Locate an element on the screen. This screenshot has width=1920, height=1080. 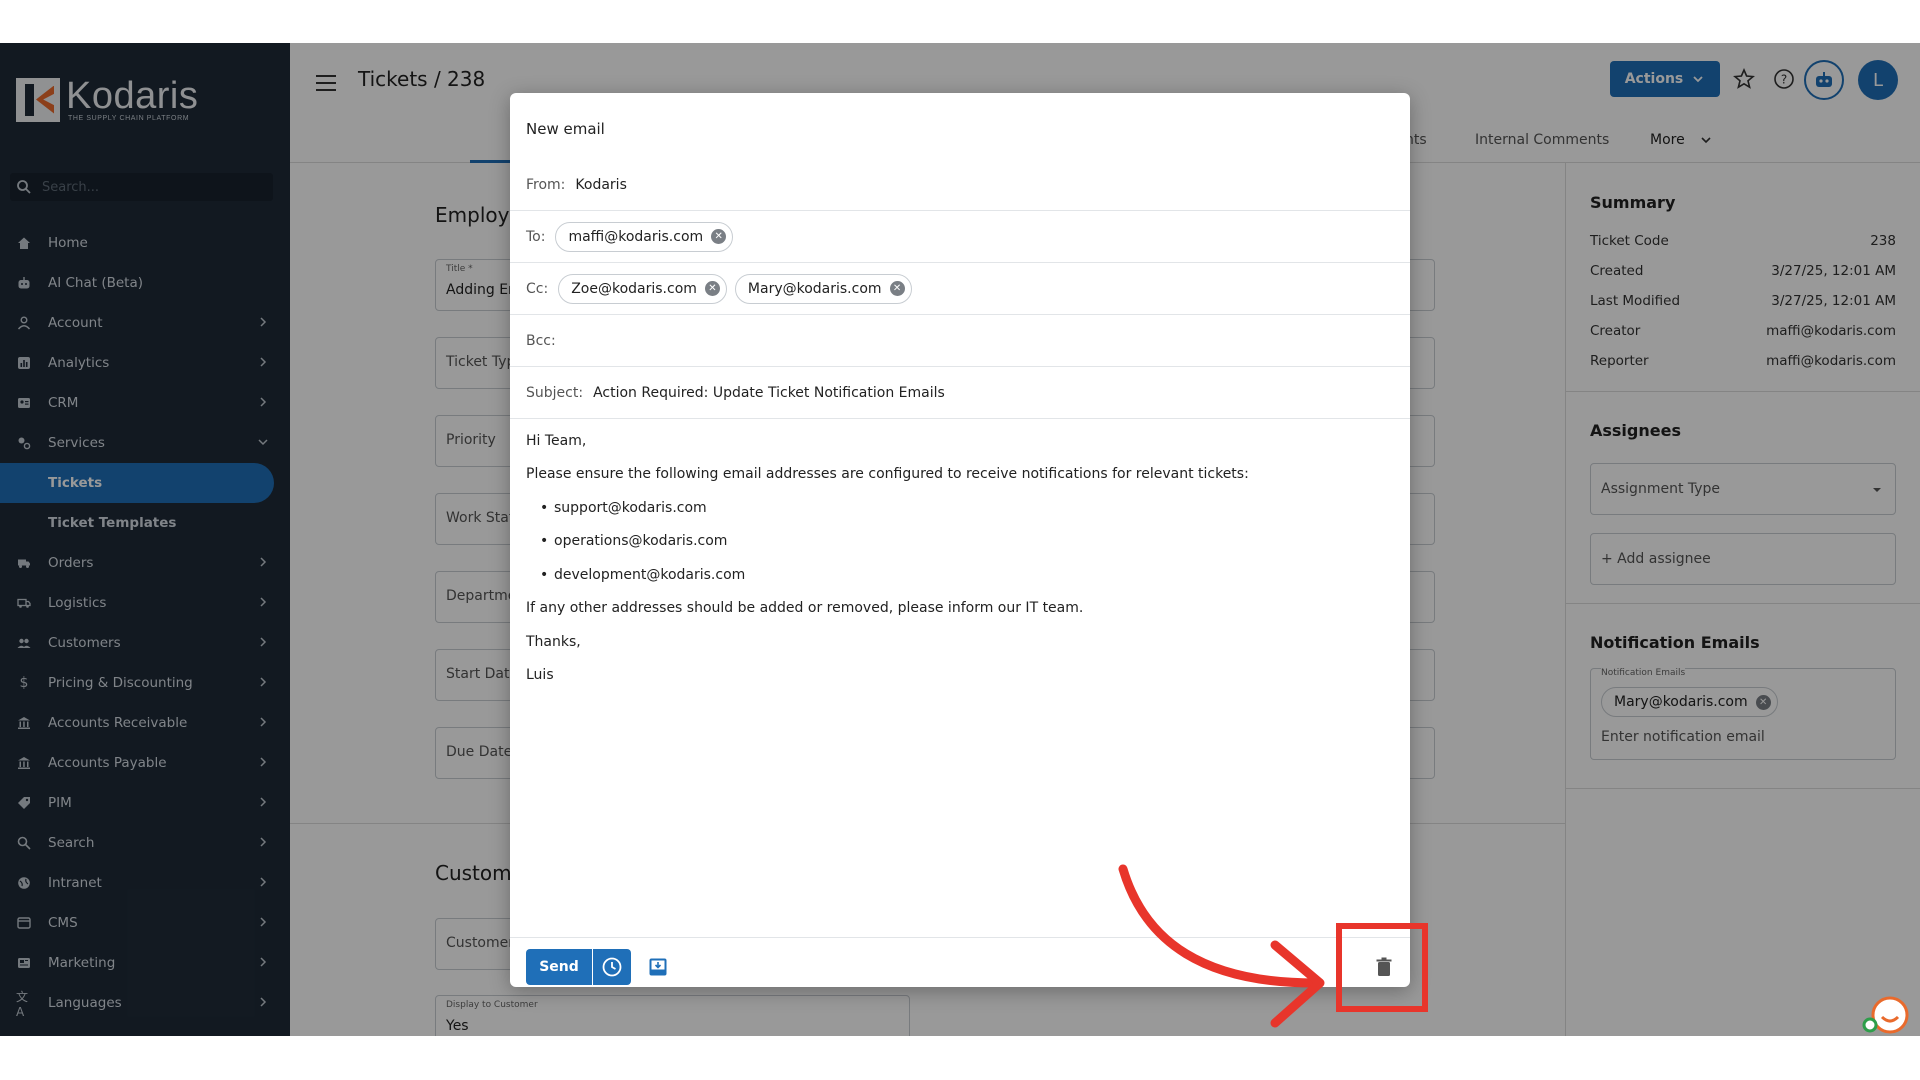
download-box-icon is located at coordinates (658, 967).